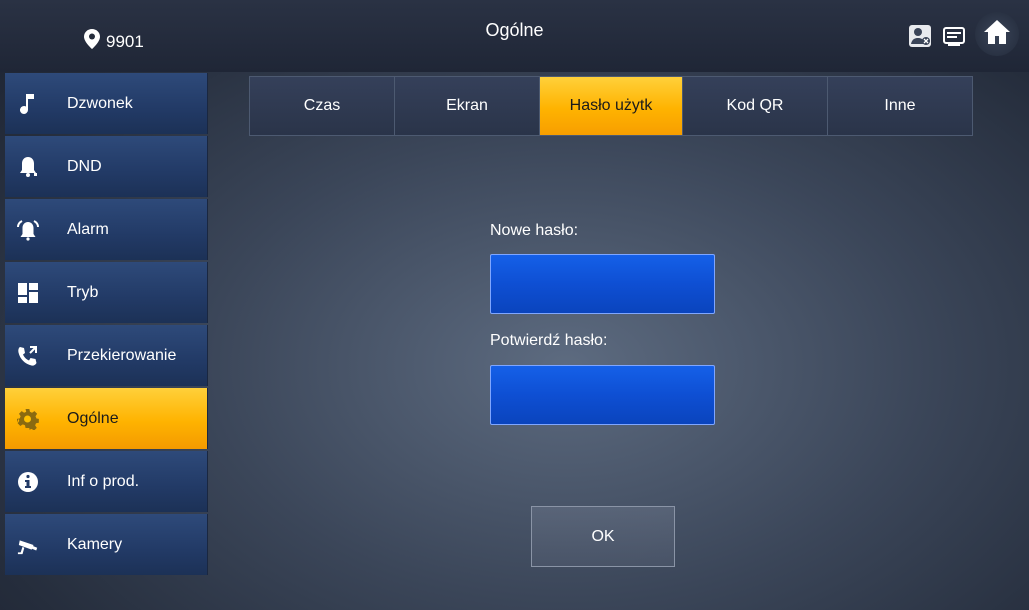  What do you see at coordinates (122, 355) in the screenshot?
I see `sidebar-item-label: Przekierowanie` at bounding box center [122, 355].